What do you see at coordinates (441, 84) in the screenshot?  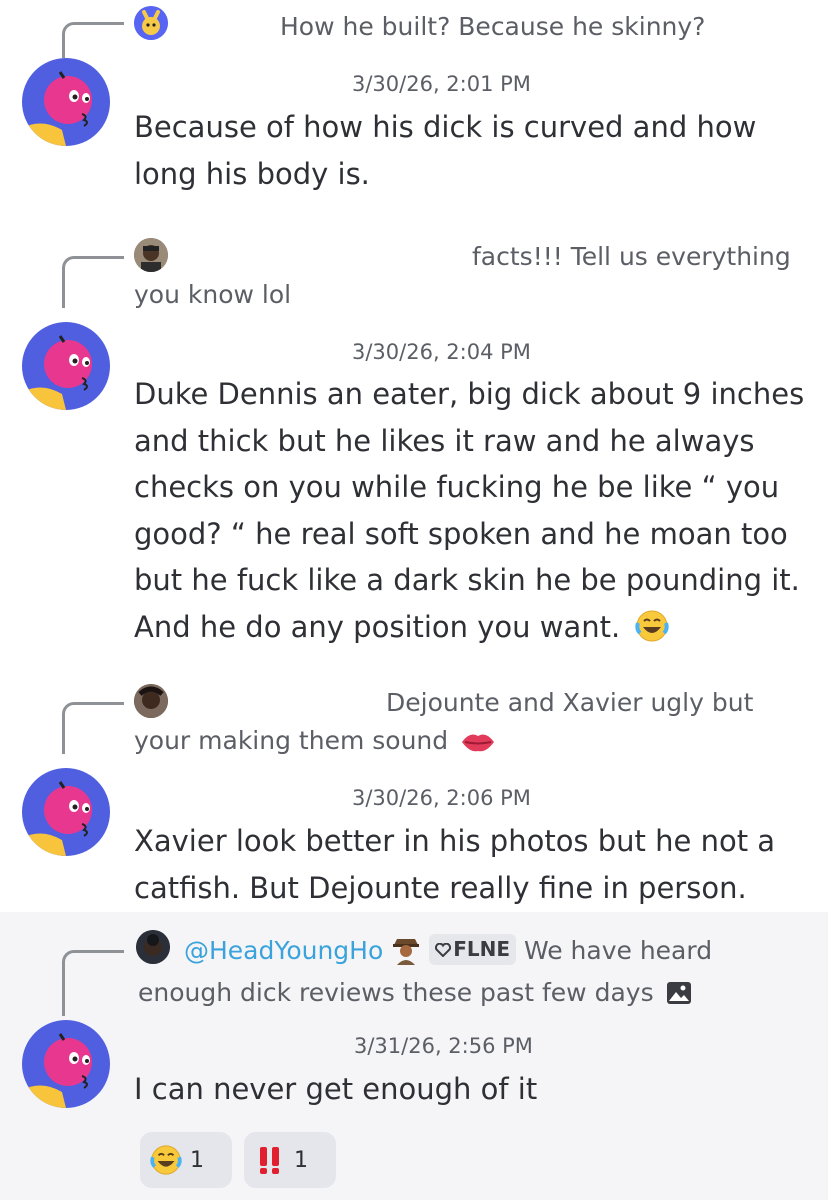 I see `message-timestamp: 3/30/26, 2:01 PM` at bounding box center [441, 84].